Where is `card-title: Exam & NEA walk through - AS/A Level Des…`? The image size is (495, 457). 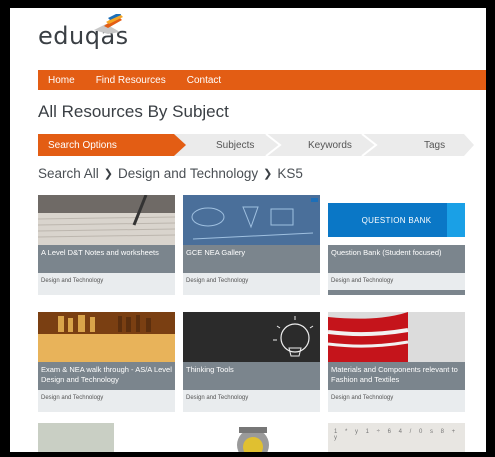 card-title: Exam & NEA walk through - AS/A Level Des… is located at coordinates (106, 376).